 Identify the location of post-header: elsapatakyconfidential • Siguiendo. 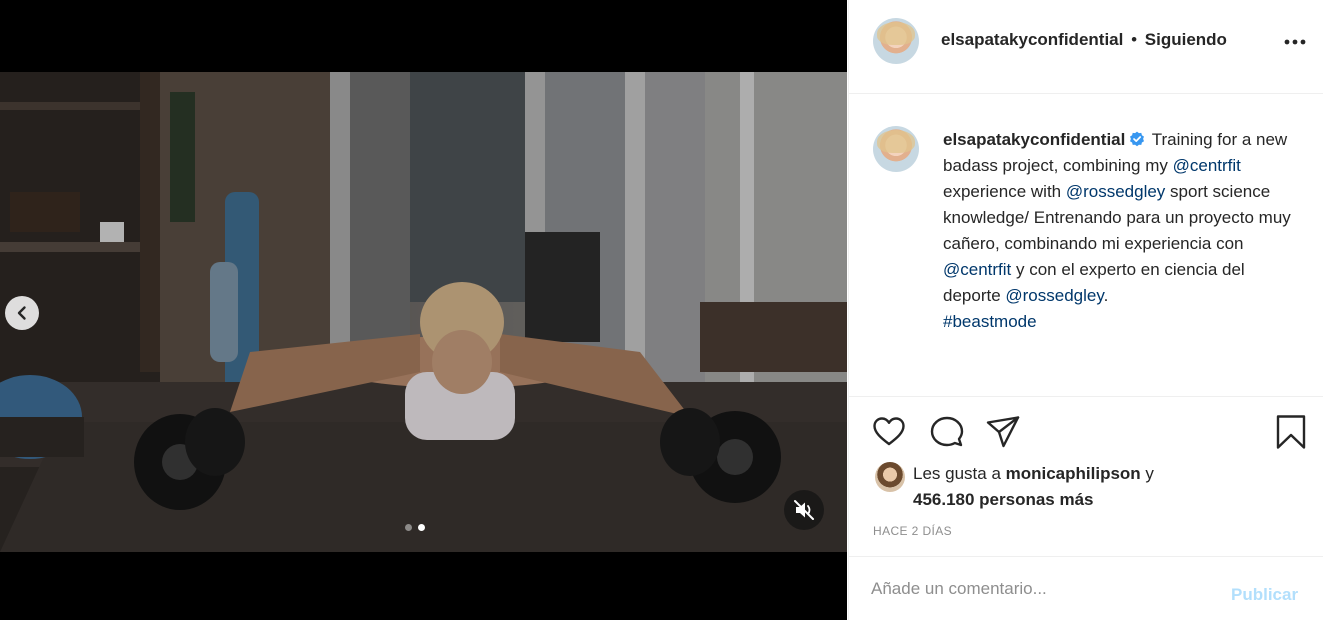
(1086, 47).